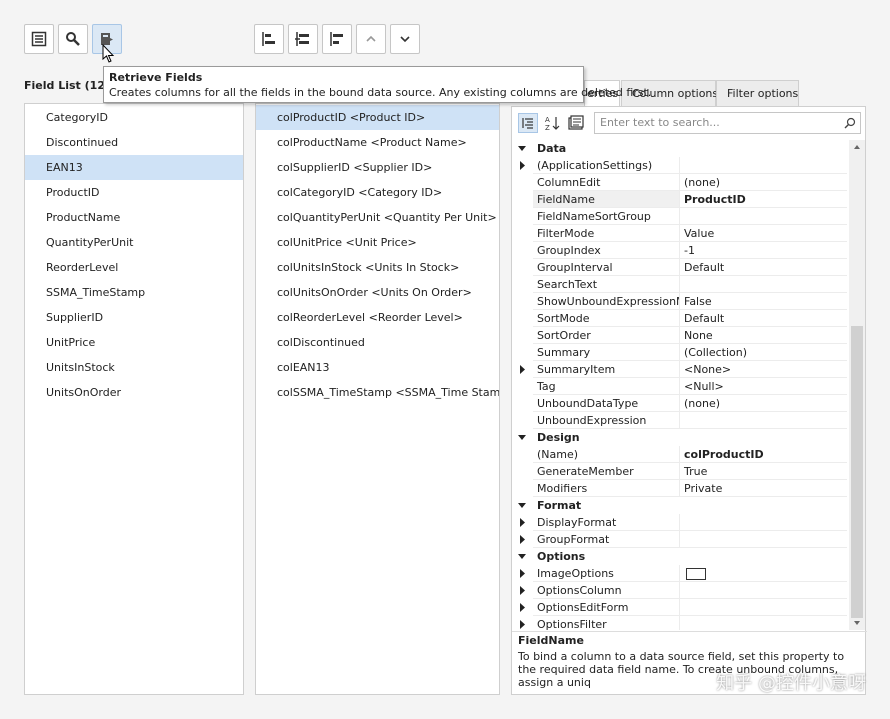  I want to click on column-list-item: colSupplierID <Supplier ID>, so click(377, 167).